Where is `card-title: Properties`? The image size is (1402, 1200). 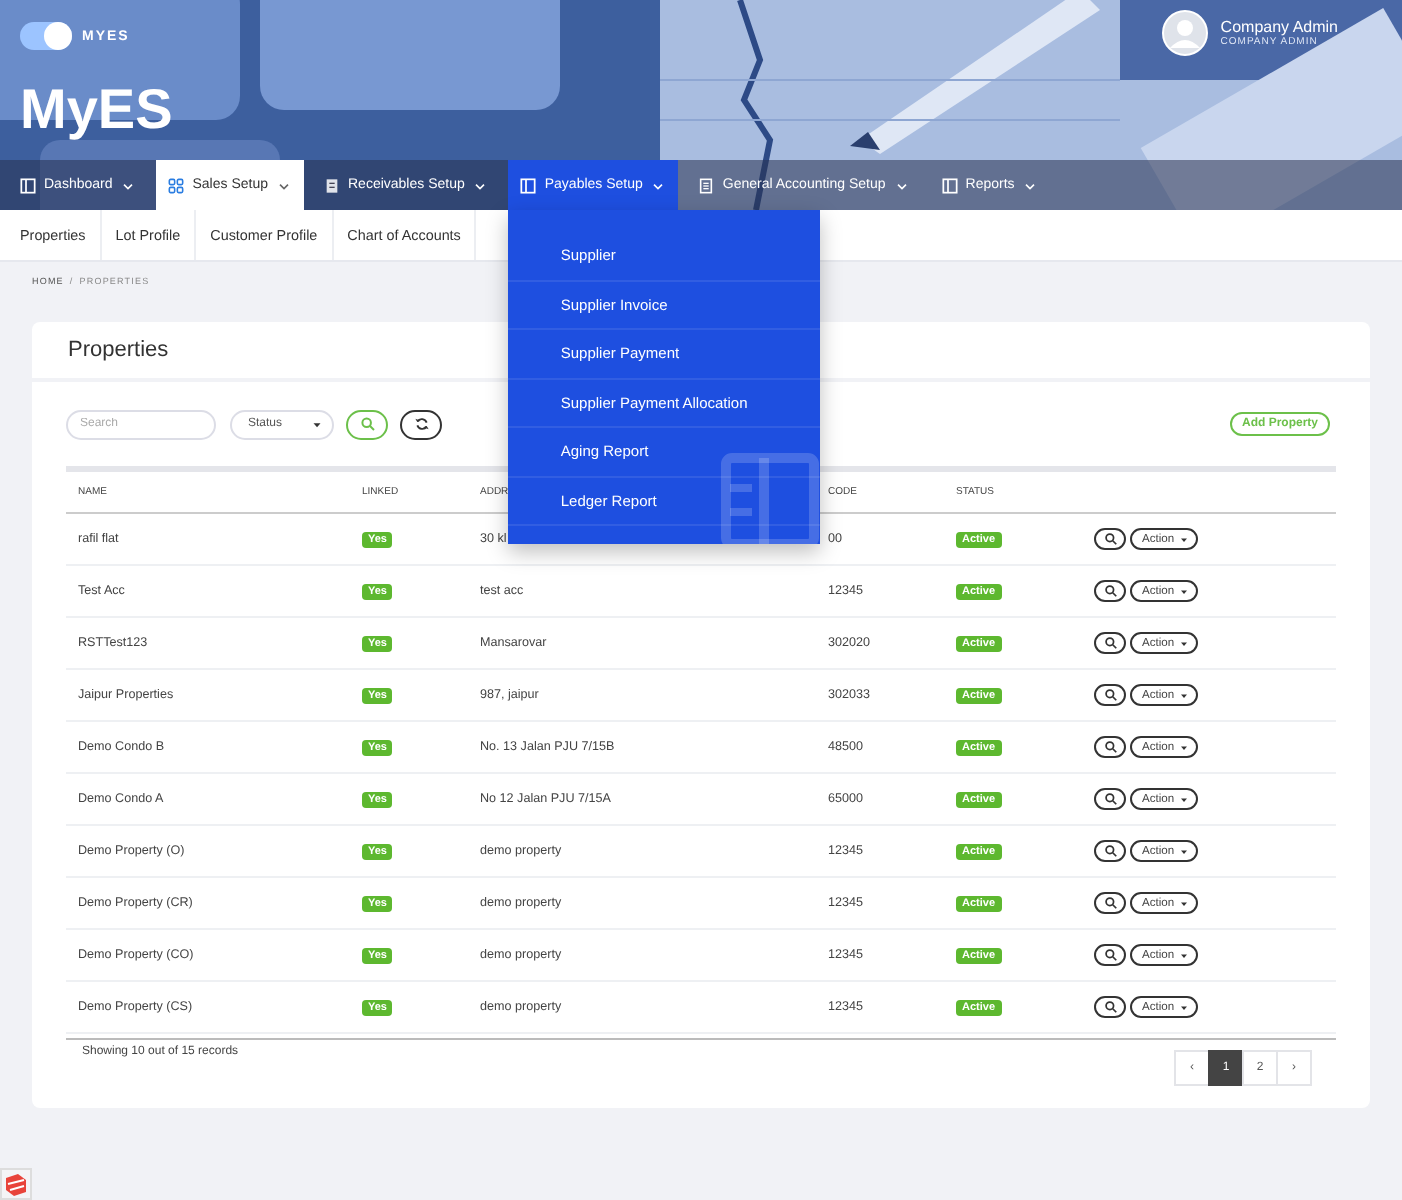
card-title: Properties is located at coordinates (118, 350).